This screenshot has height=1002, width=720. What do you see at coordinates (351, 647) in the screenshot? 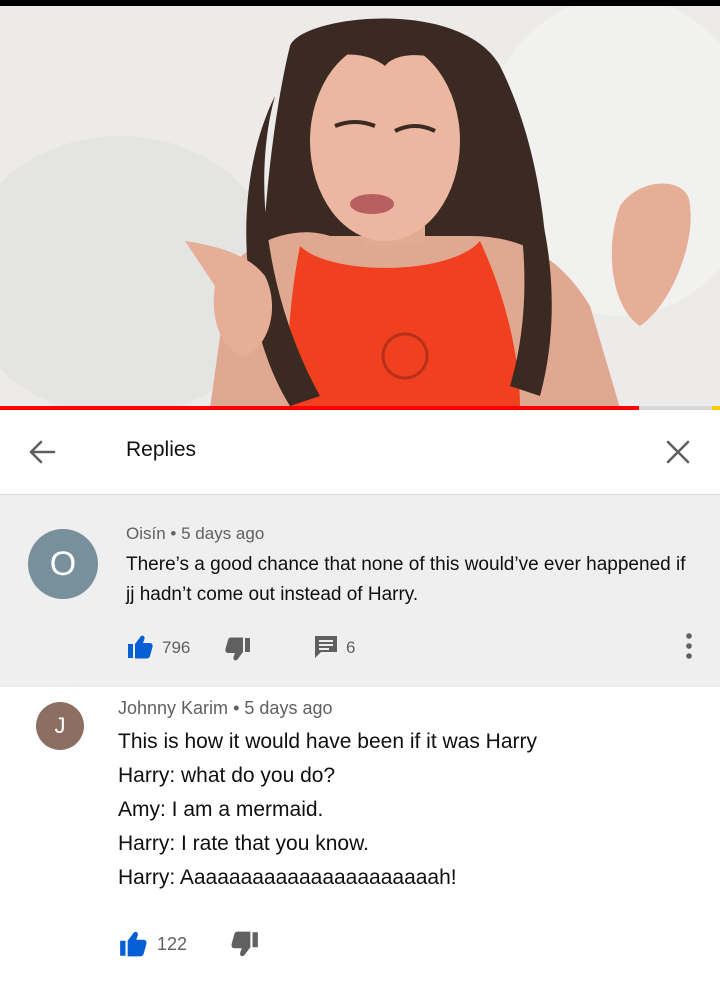
I see `reply-count: 6` at bounding box center [351, 647].